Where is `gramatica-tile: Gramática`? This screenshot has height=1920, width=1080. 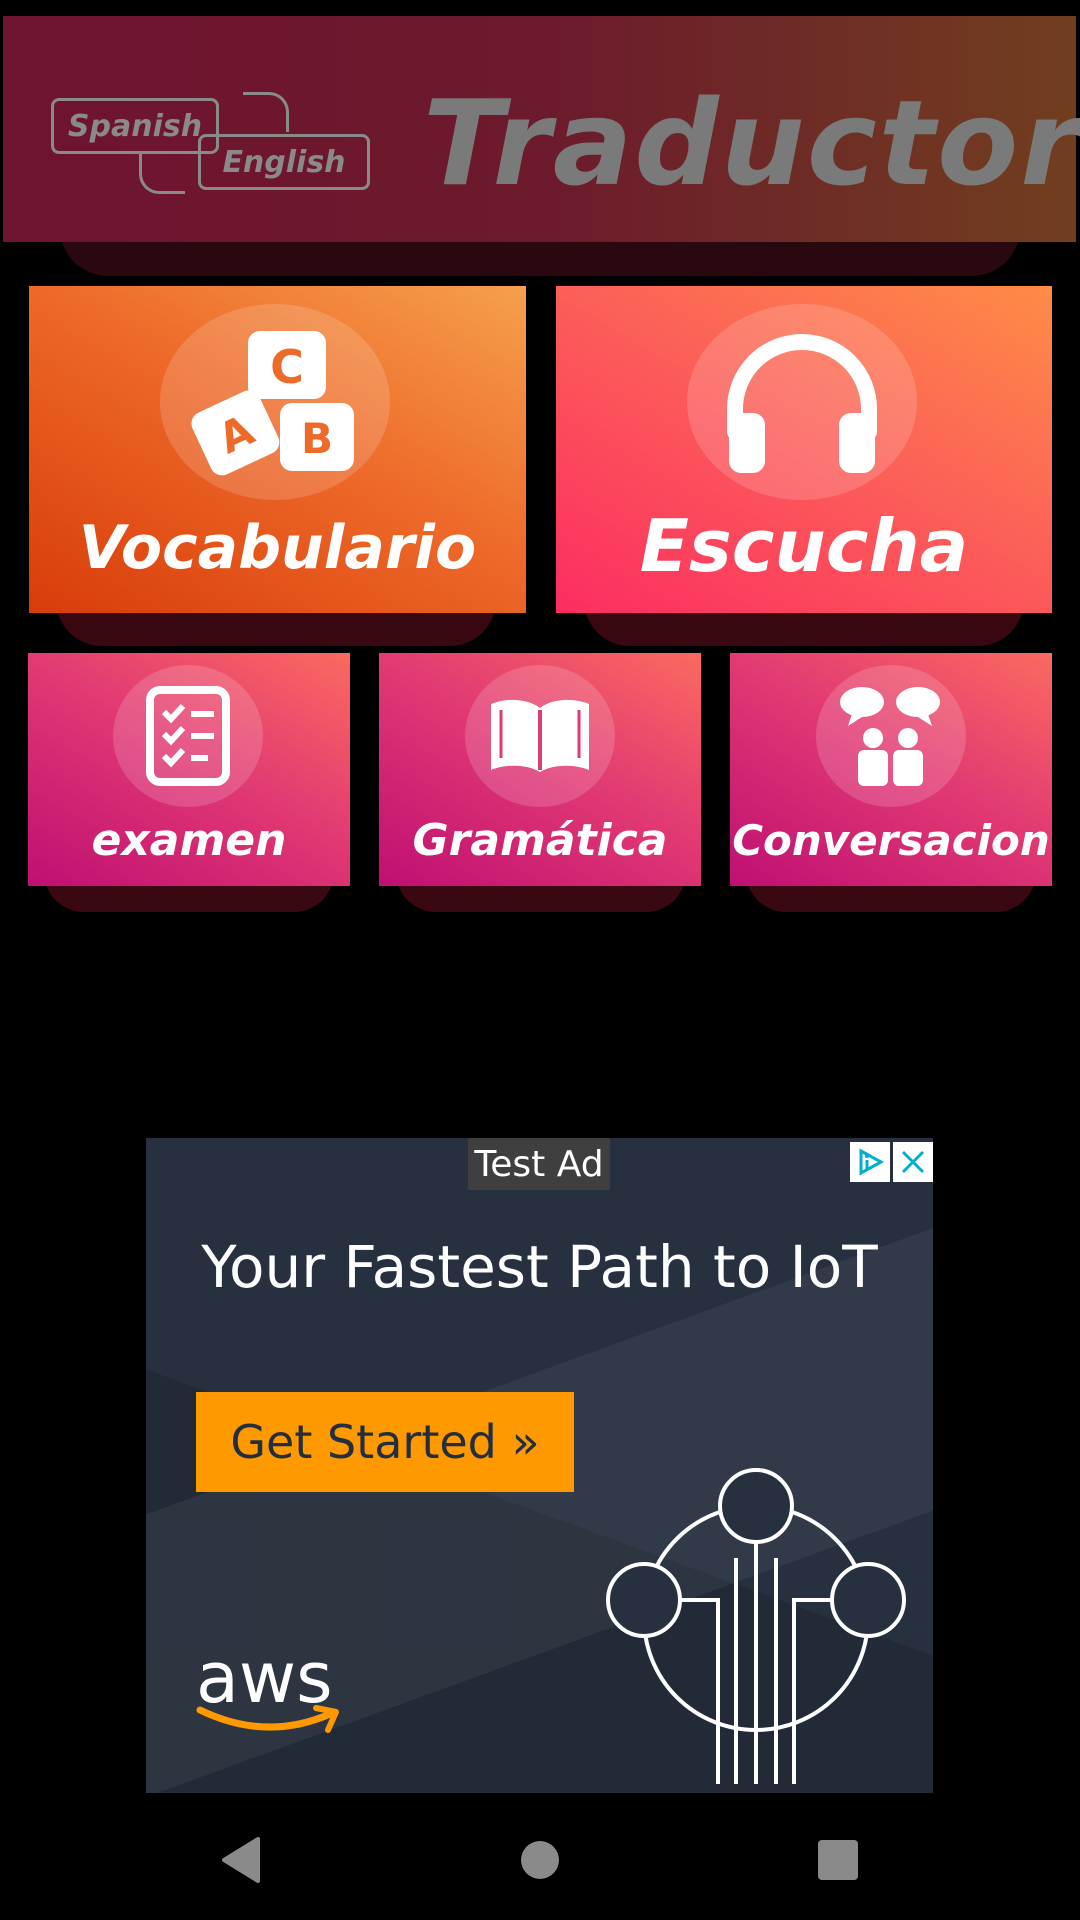 gramatica-tile: Gramática is located at coordinates (540, 769).